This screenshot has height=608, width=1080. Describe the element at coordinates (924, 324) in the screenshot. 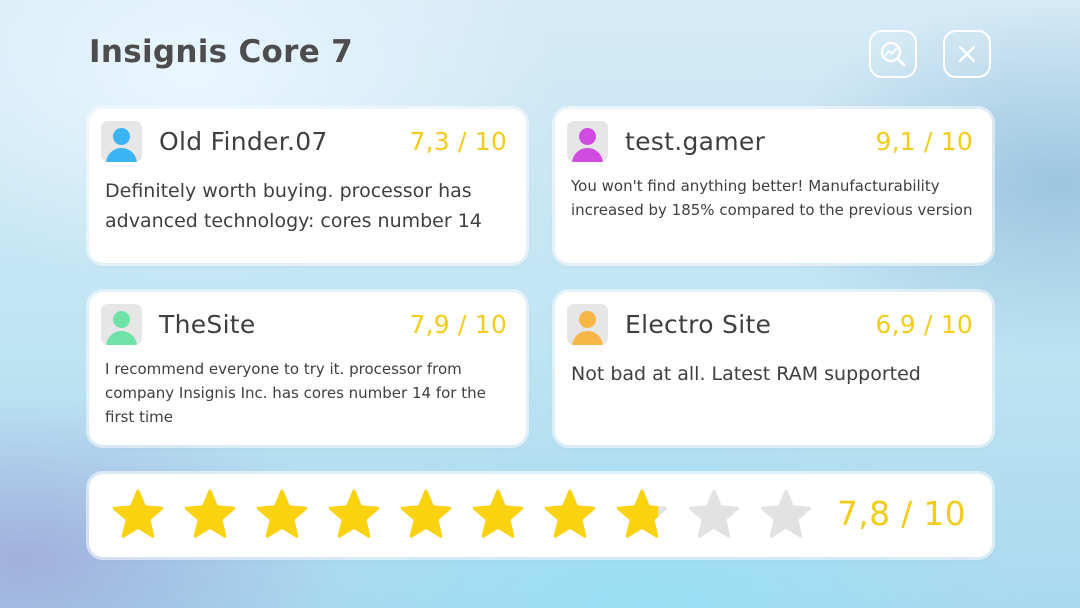

I see `review-score: 6,9 / 10` at that location.